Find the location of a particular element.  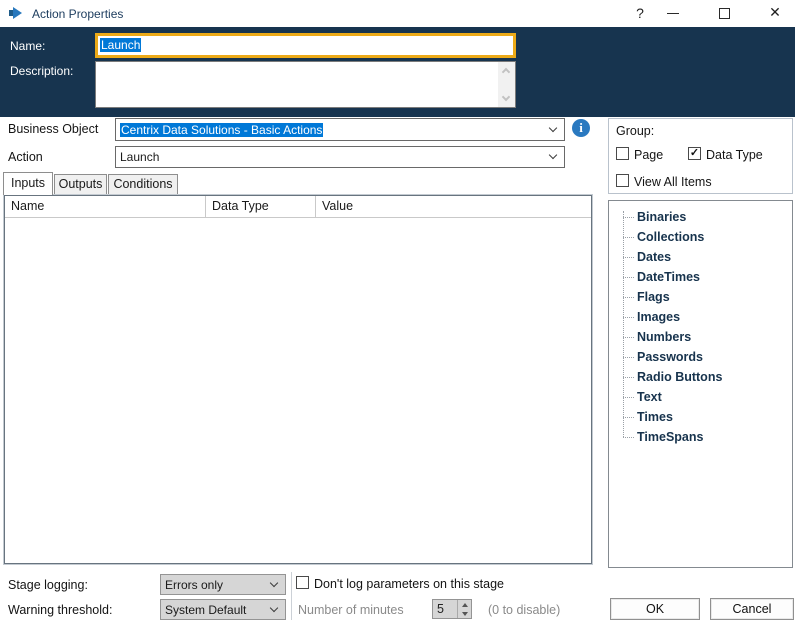

tree-item-text: Text is located at coordinates (707, 397).